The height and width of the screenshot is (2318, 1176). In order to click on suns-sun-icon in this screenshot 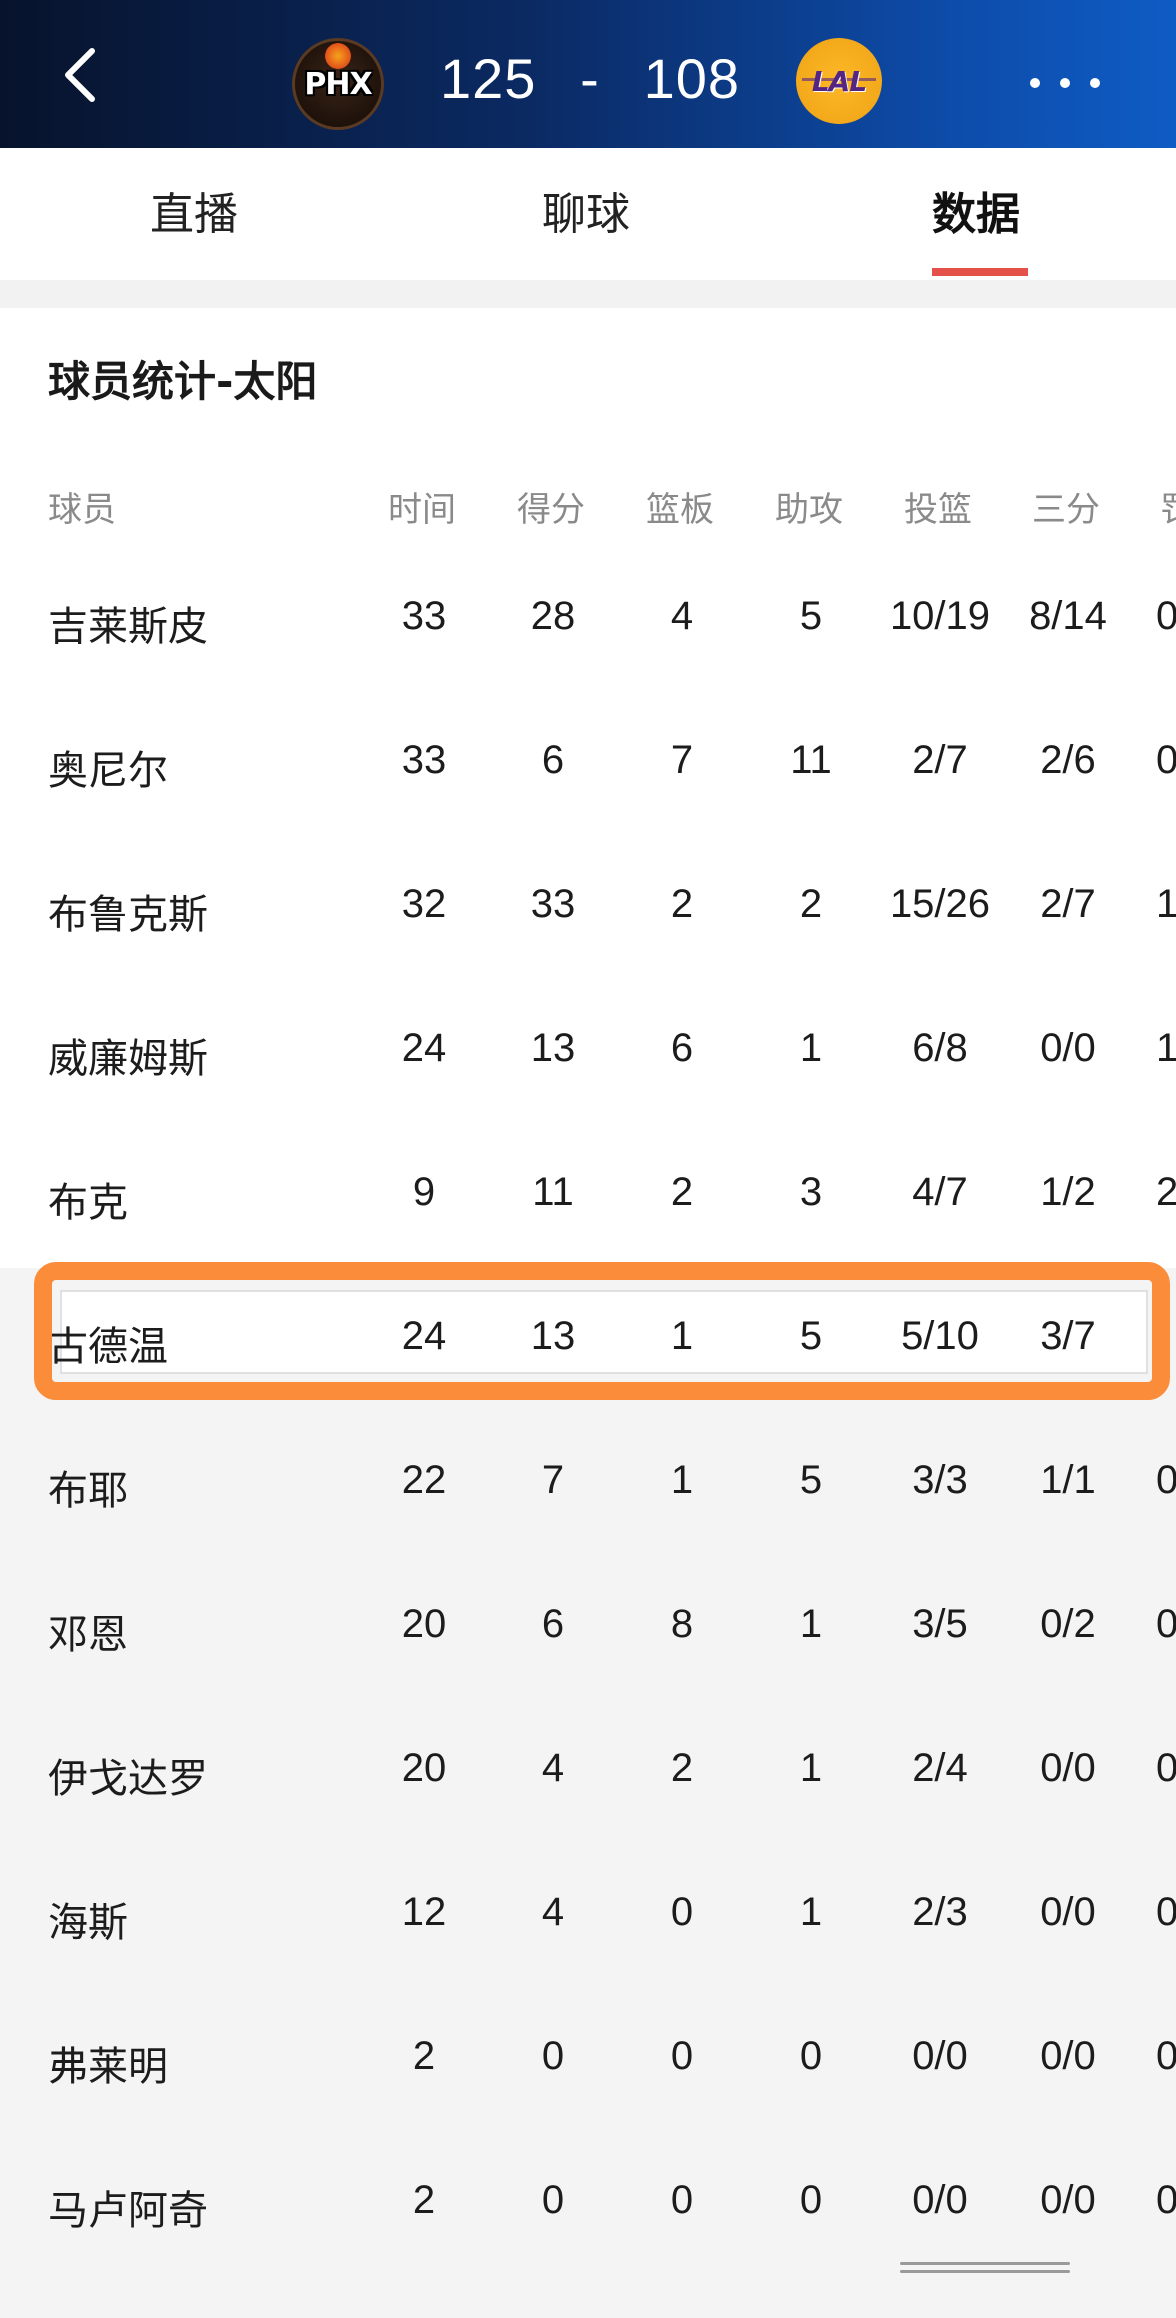, I will do `click(338, 56)`.